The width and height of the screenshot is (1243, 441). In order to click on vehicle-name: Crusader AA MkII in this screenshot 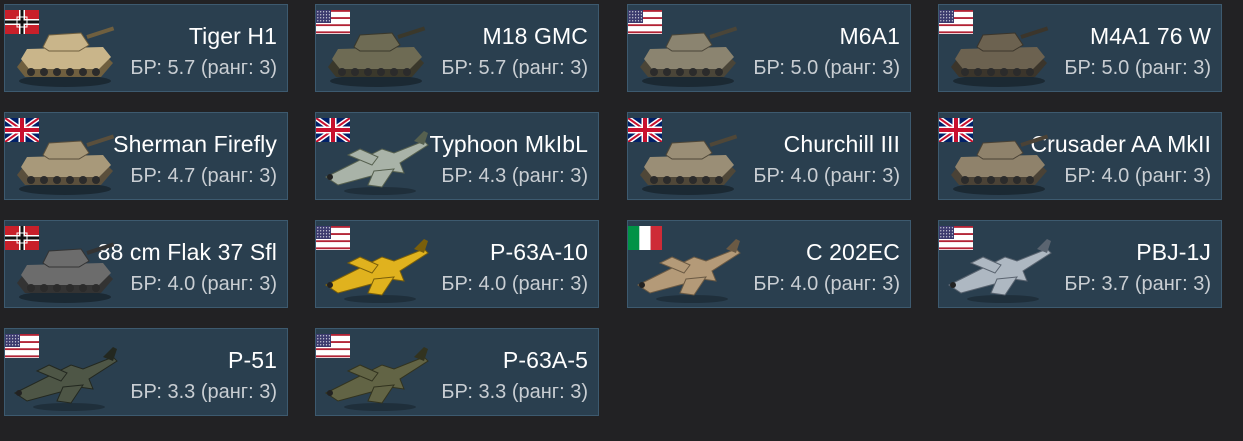, I will do `click(1120, 144)`.